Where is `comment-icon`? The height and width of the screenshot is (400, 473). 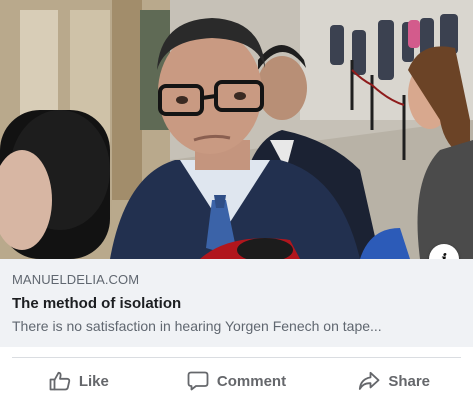
comment-icon is located at coordinates (198, 381).